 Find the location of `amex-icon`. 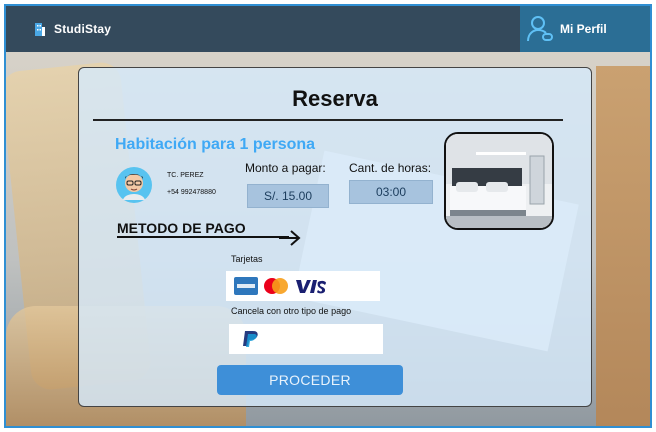

amex-icon is located at coordinates (246, 286).